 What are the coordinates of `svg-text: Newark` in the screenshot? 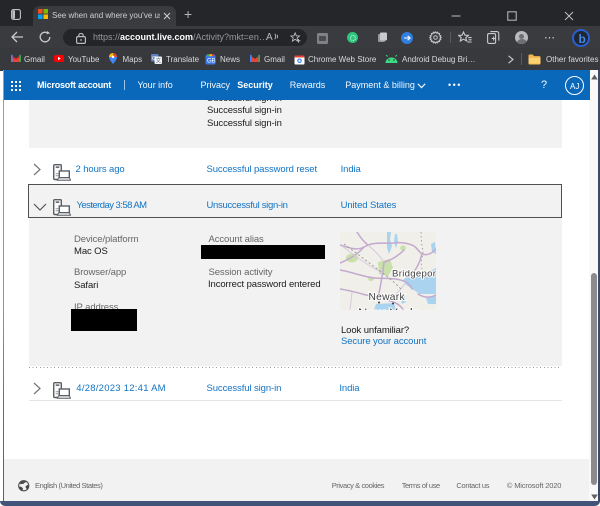 It's located at (387, 297).